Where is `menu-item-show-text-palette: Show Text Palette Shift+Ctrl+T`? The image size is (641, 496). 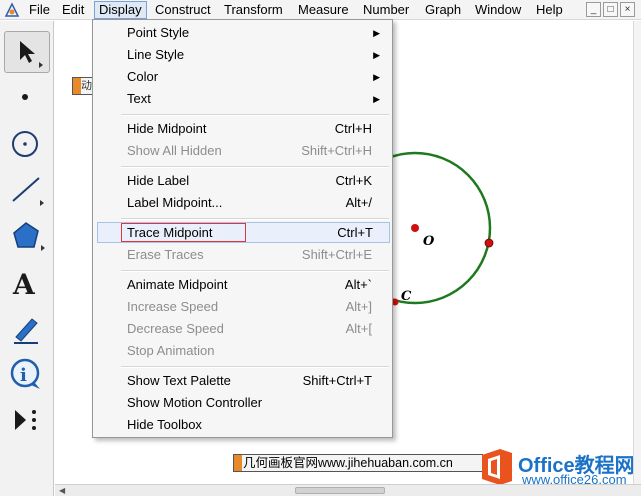 menu-item-show-text-palette: Show Text Palette Shift+Ctrl+T is located at coordinates (242, 381).